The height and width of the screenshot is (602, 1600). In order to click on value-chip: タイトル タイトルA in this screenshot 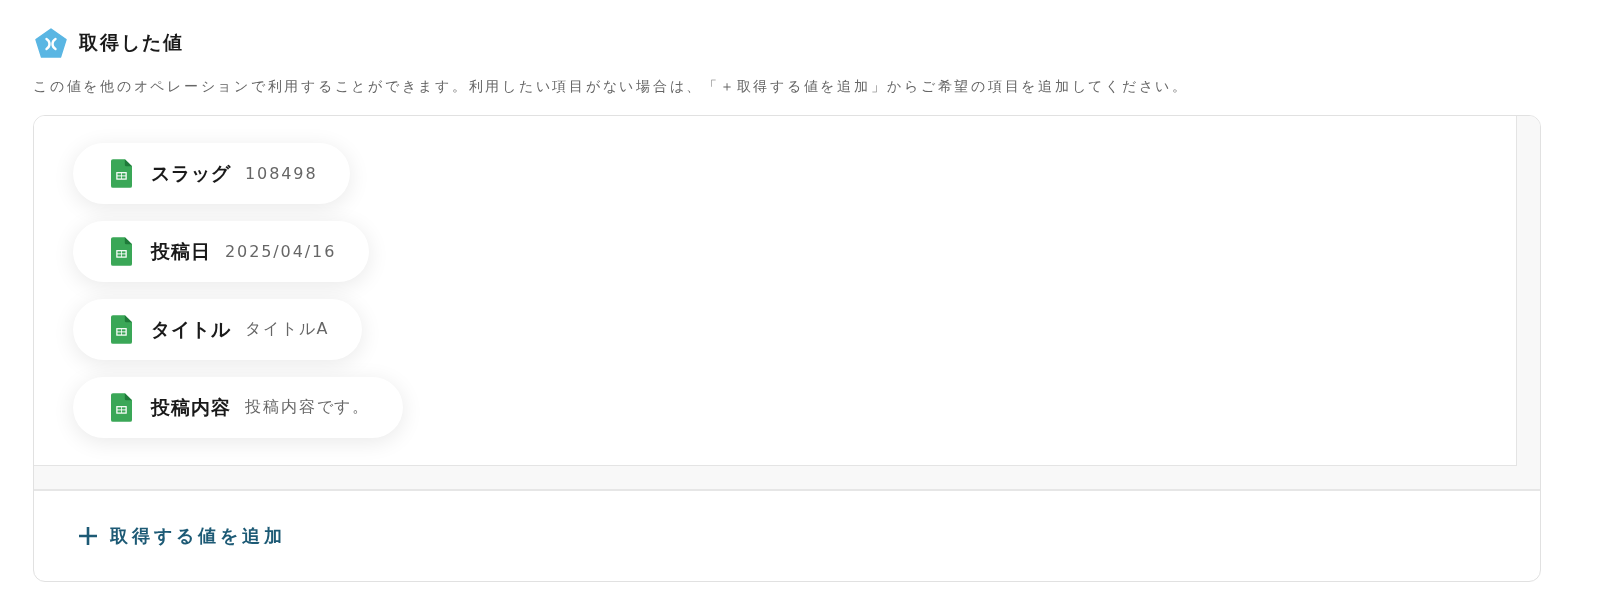, I will do `click(218, 329)`.